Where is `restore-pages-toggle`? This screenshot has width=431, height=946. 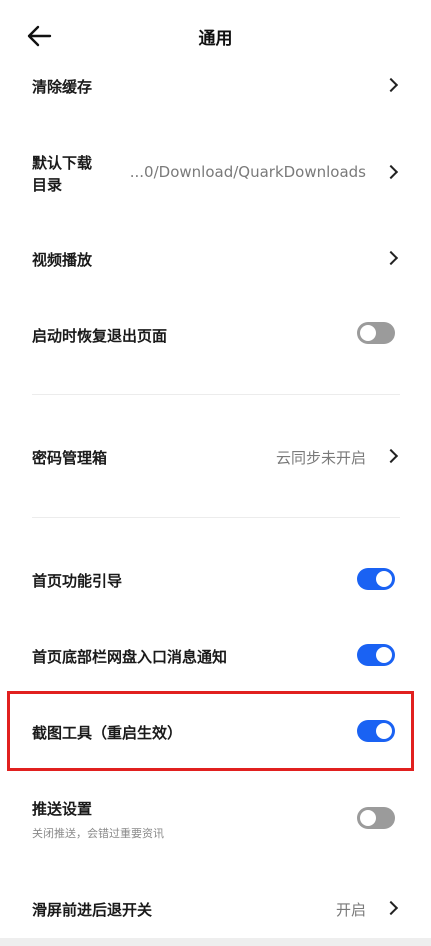 restore-pages-toggle is located at coordinates (376, 333).